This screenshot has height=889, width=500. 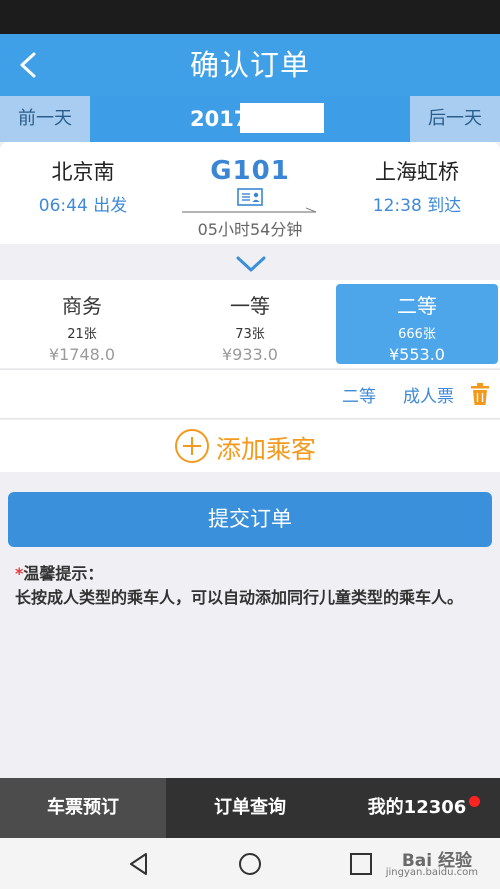 I want to click on arrival-time: 12:38 到达, so click(x=417, y=206).